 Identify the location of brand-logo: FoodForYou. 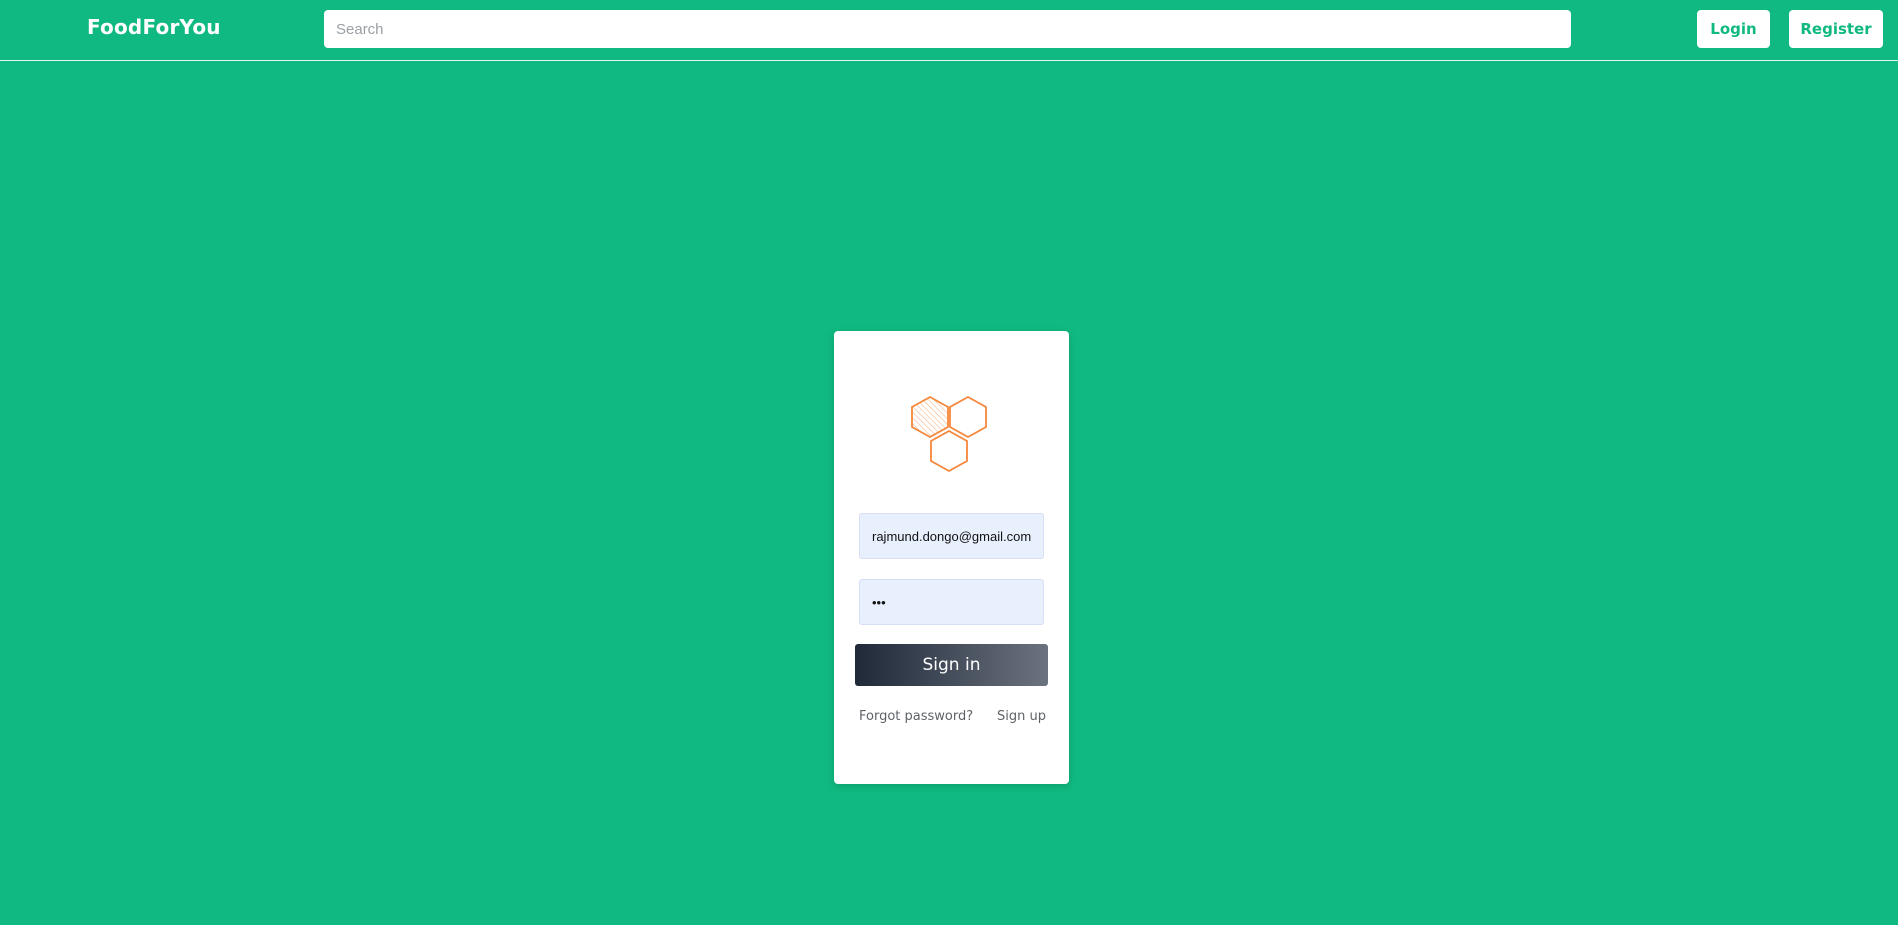
(154, 27).